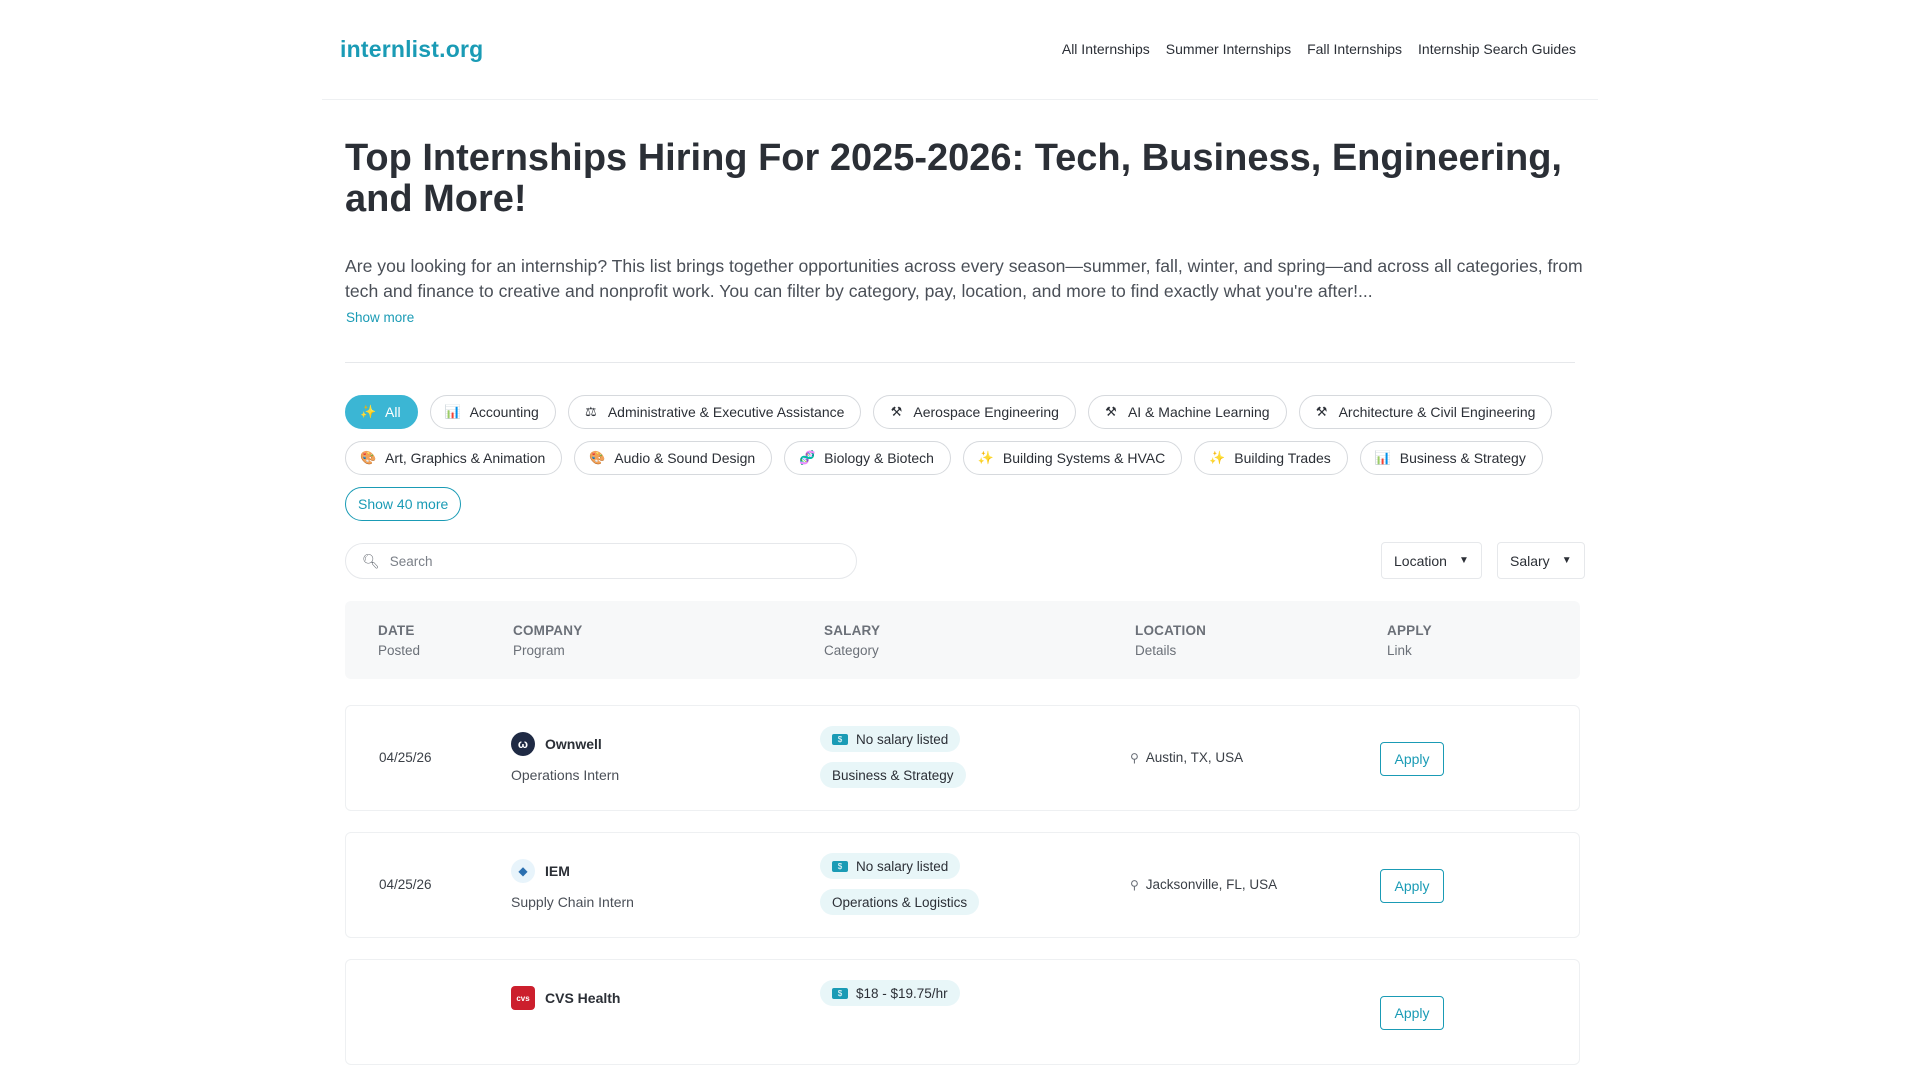  Describe the element at coordinates (852, 640) in the screenshot. I see `header-salary: SALARY Category` at that location.